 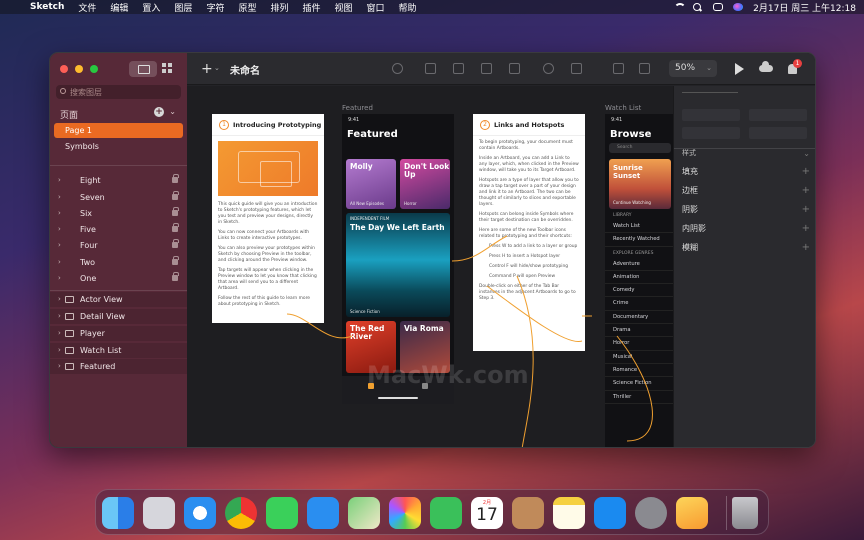 What do you see at coordinates (167, 68) in the screenshot?
I see `components-grid-icon` at bounding box center [167, 68].